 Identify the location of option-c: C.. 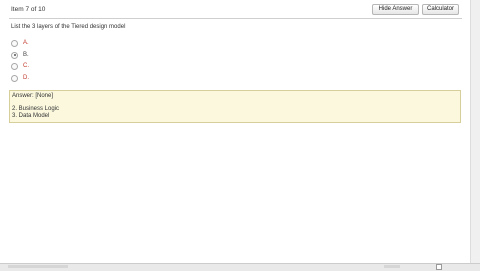
(71, 66).